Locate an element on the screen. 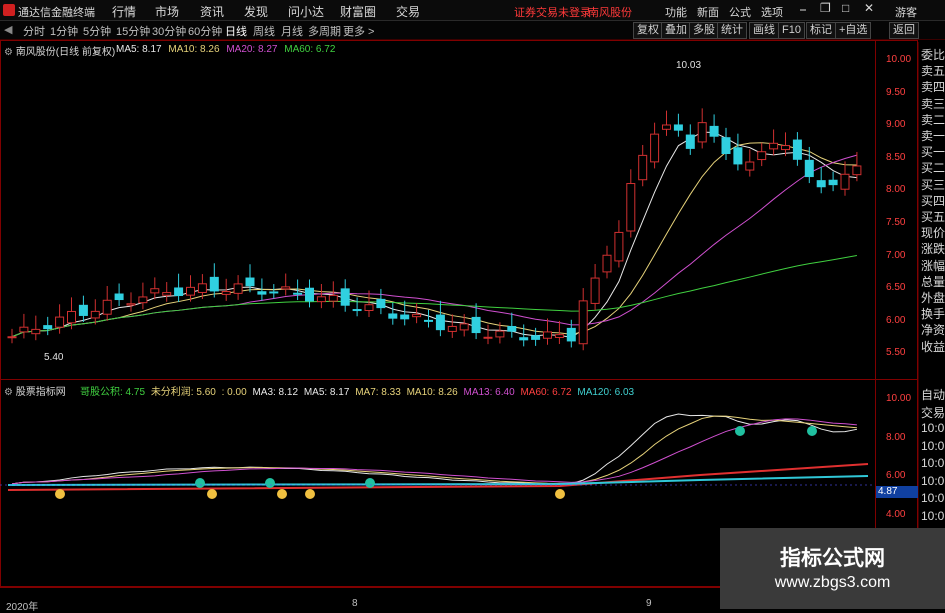  add-watchlist-button: +自选 is located at coordinates (853, 30).